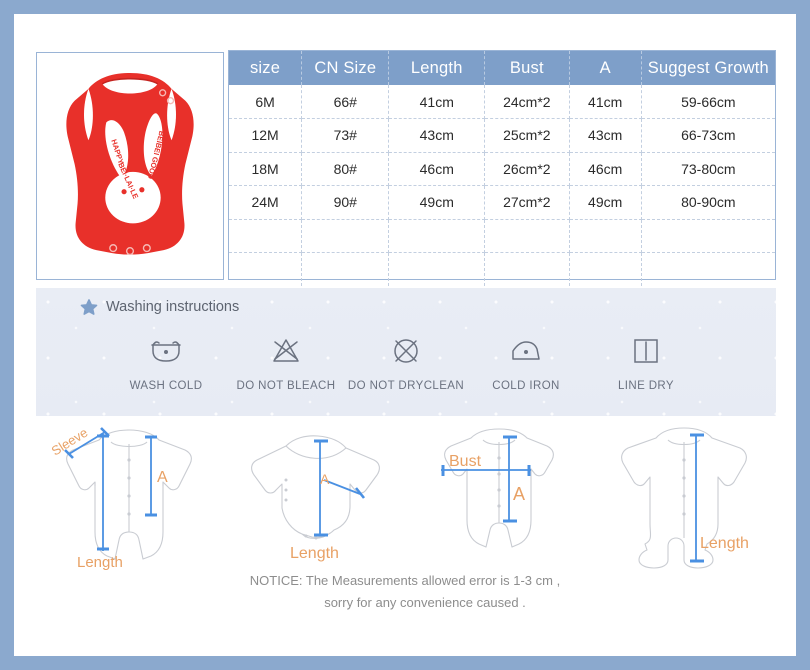 Image resolution: width=810 pixels, height=670 pixels. I want to click on cell-length: 41cm, so click(437, 102).